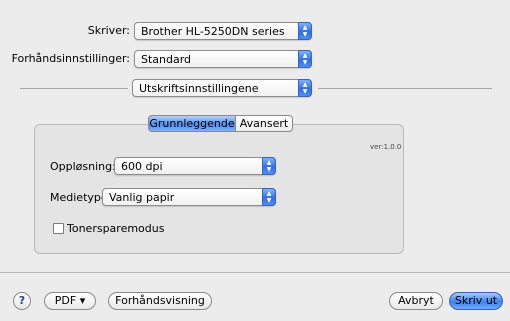 The height and width of the screenshot is (321, 510). I want to click on resolution-popup: 600 dpi ▲ ▼, so click(195, 166).